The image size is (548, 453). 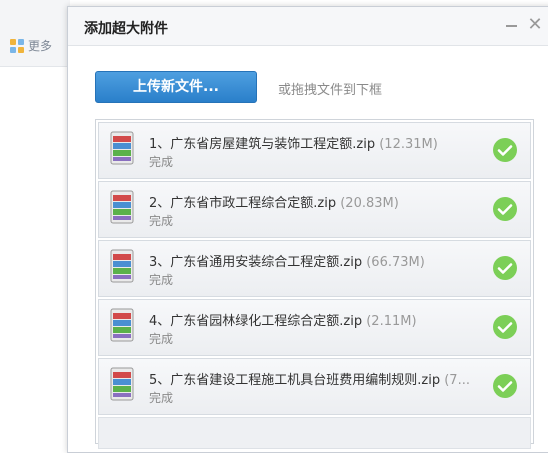 I want to click on list-item: 4、广东省园林绿化工程综合定额.zip (2.11M) 完成, so click(x=314, y=327).